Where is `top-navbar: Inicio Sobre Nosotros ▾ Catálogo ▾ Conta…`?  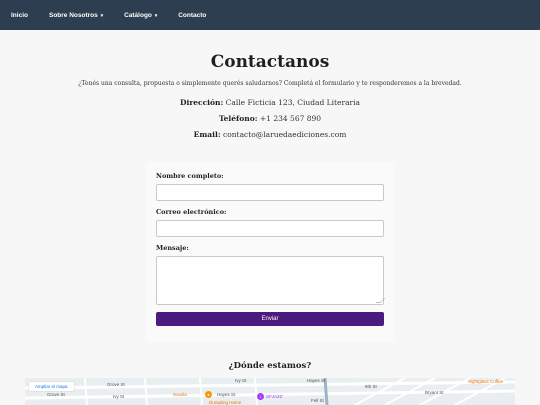 top-navbar: Inicio Sobre Nosotros ▾ Catálogo ▾ Conta… is located at coordinates (270, 15).